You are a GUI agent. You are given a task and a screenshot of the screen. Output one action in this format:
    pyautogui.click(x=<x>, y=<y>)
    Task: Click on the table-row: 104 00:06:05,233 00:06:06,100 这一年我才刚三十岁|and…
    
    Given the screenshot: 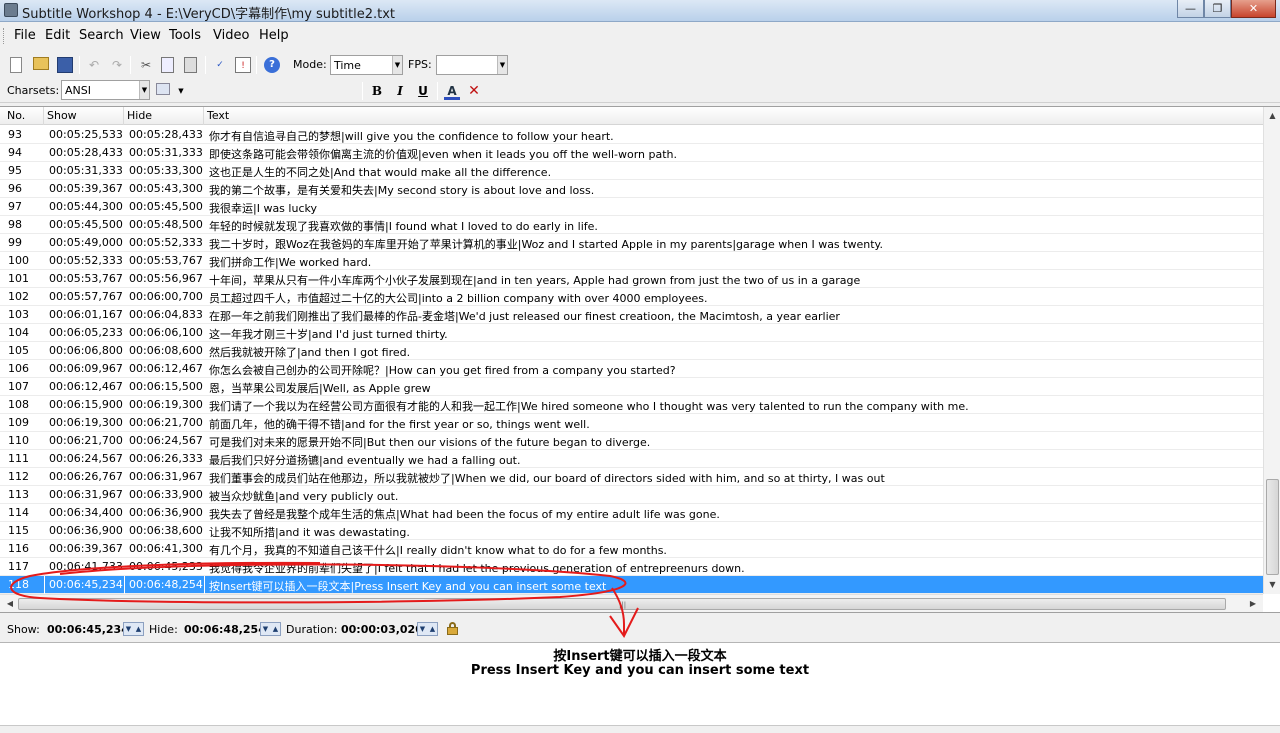 What is the action you would take?
    pyautogui.click(x=631, y=333)
    